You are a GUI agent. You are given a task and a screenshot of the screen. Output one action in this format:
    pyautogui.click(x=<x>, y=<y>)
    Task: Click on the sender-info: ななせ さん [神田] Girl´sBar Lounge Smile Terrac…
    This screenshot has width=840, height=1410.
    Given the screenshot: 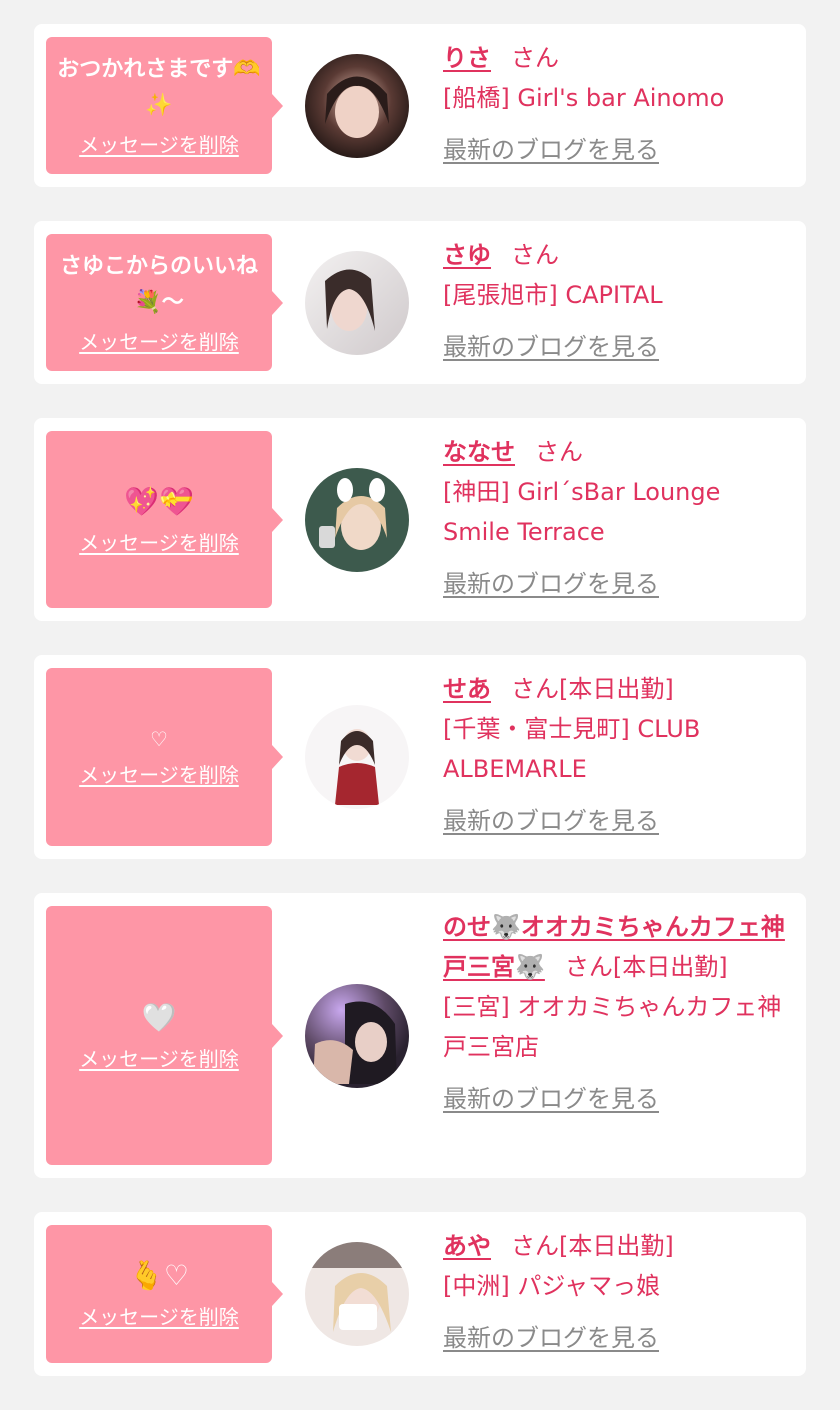 What is the action you would take?
    pyautogui.click(x=616, y=518)
    